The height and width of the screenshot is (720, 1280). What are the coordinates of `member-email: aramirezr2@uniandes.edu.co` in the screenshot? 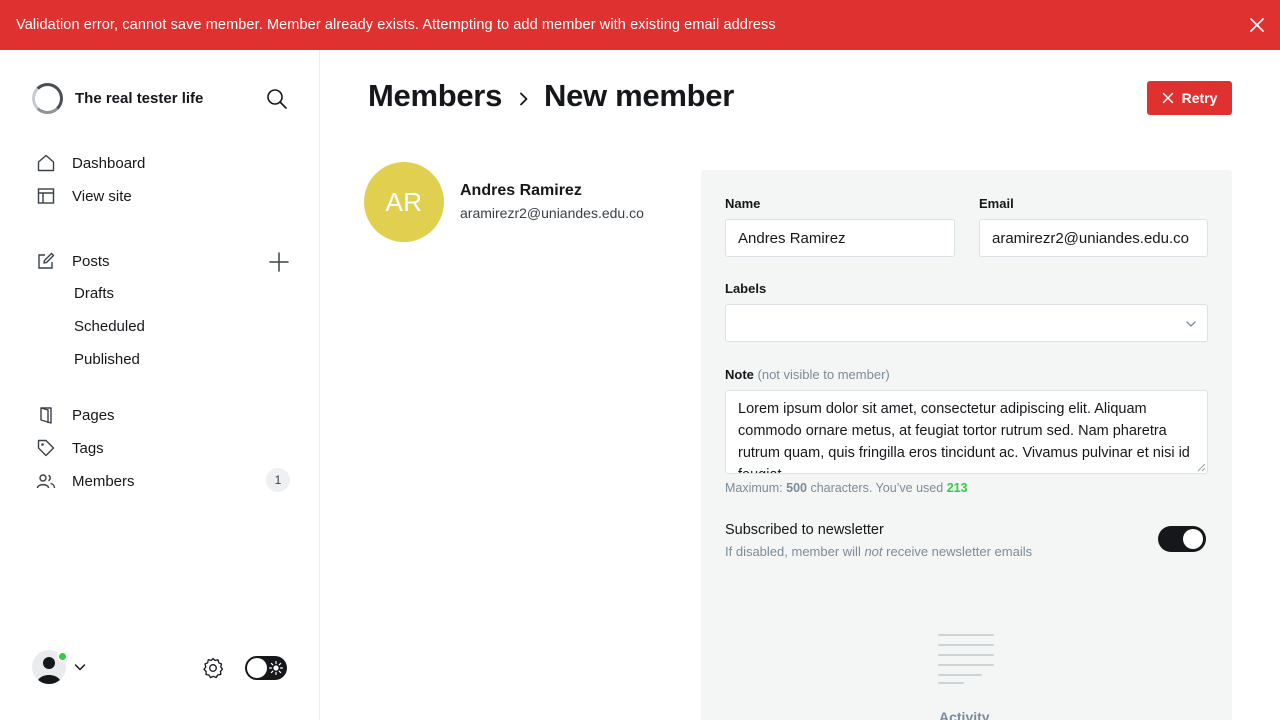 It's located at (552, 213).